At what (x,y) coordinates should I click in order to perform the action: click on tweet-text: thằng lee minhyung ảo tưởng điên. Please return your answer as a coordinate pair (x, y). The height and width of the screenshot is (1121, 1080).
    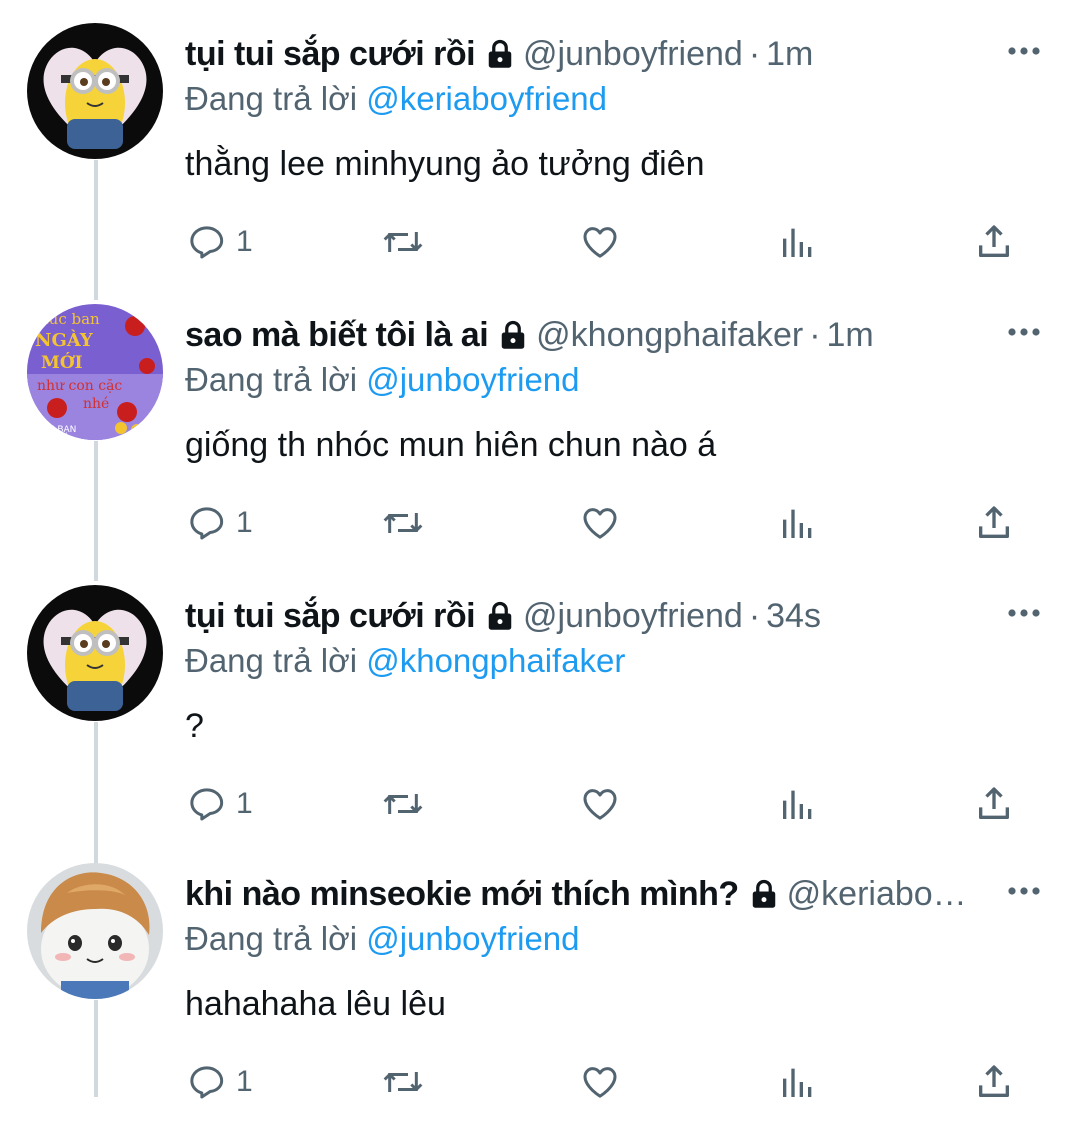
    Looking at the image, I should click on (445, 164).